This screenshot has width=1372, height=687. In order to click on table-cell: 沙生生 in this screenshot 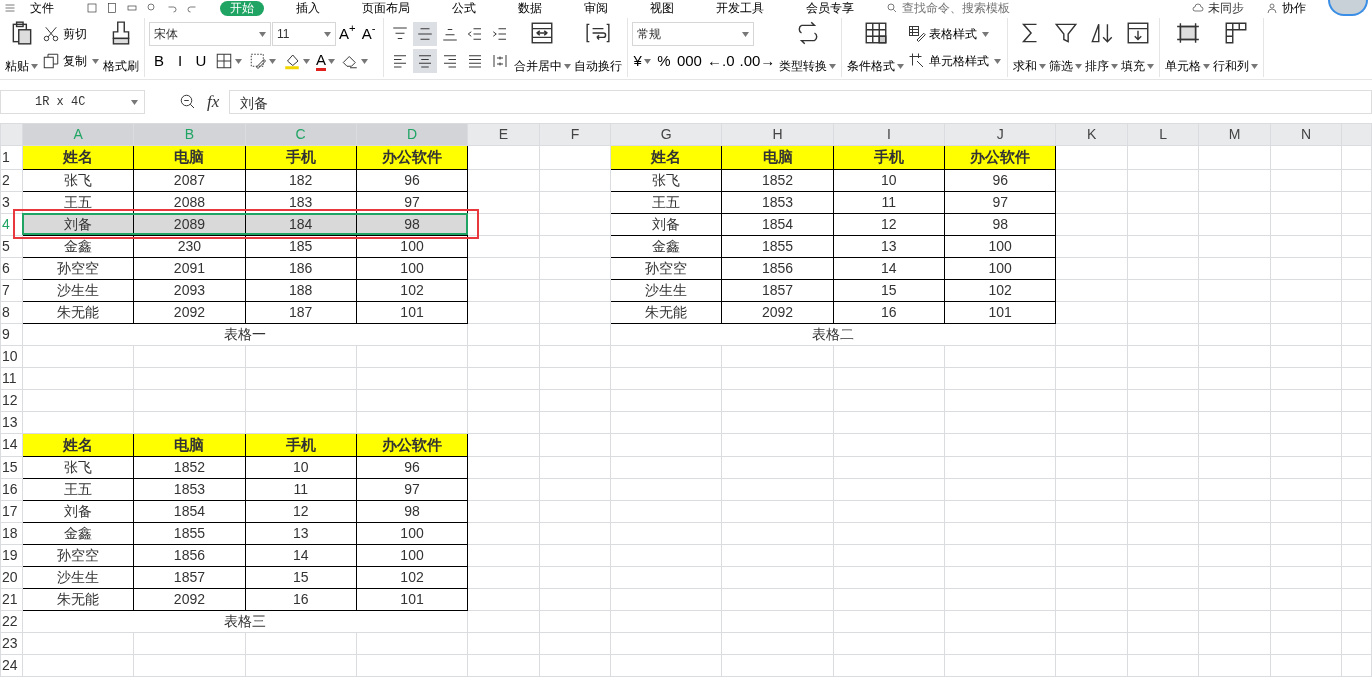, I will do `click(78, 577)`.